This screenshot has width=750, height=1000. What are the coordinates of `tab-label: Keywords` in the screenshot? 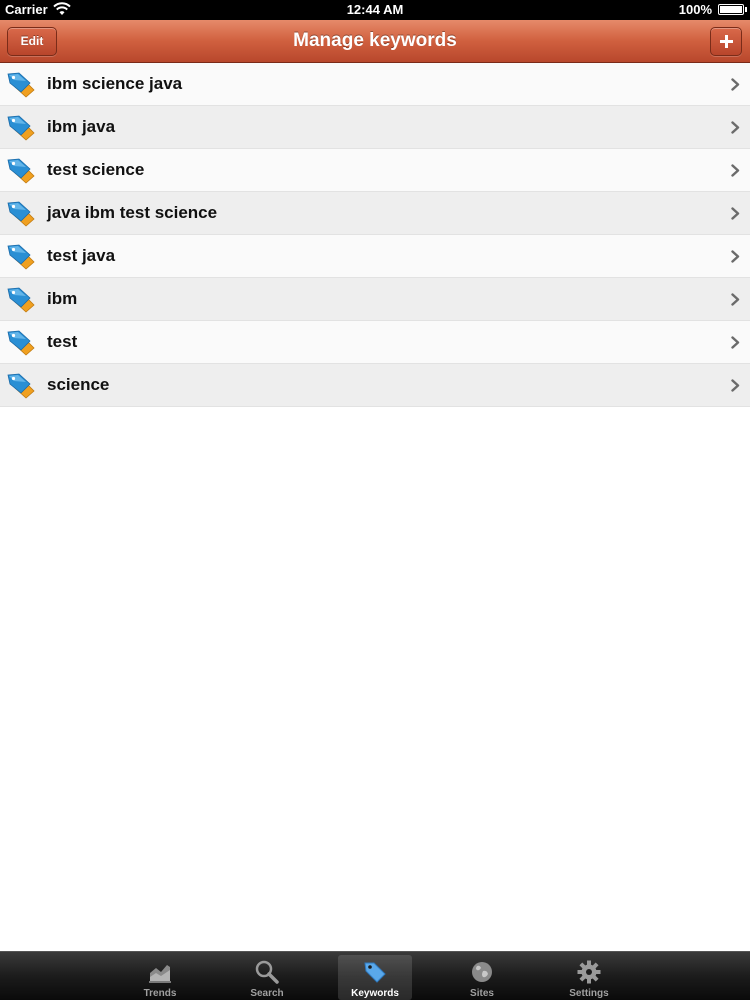 It's located at (375, 993).